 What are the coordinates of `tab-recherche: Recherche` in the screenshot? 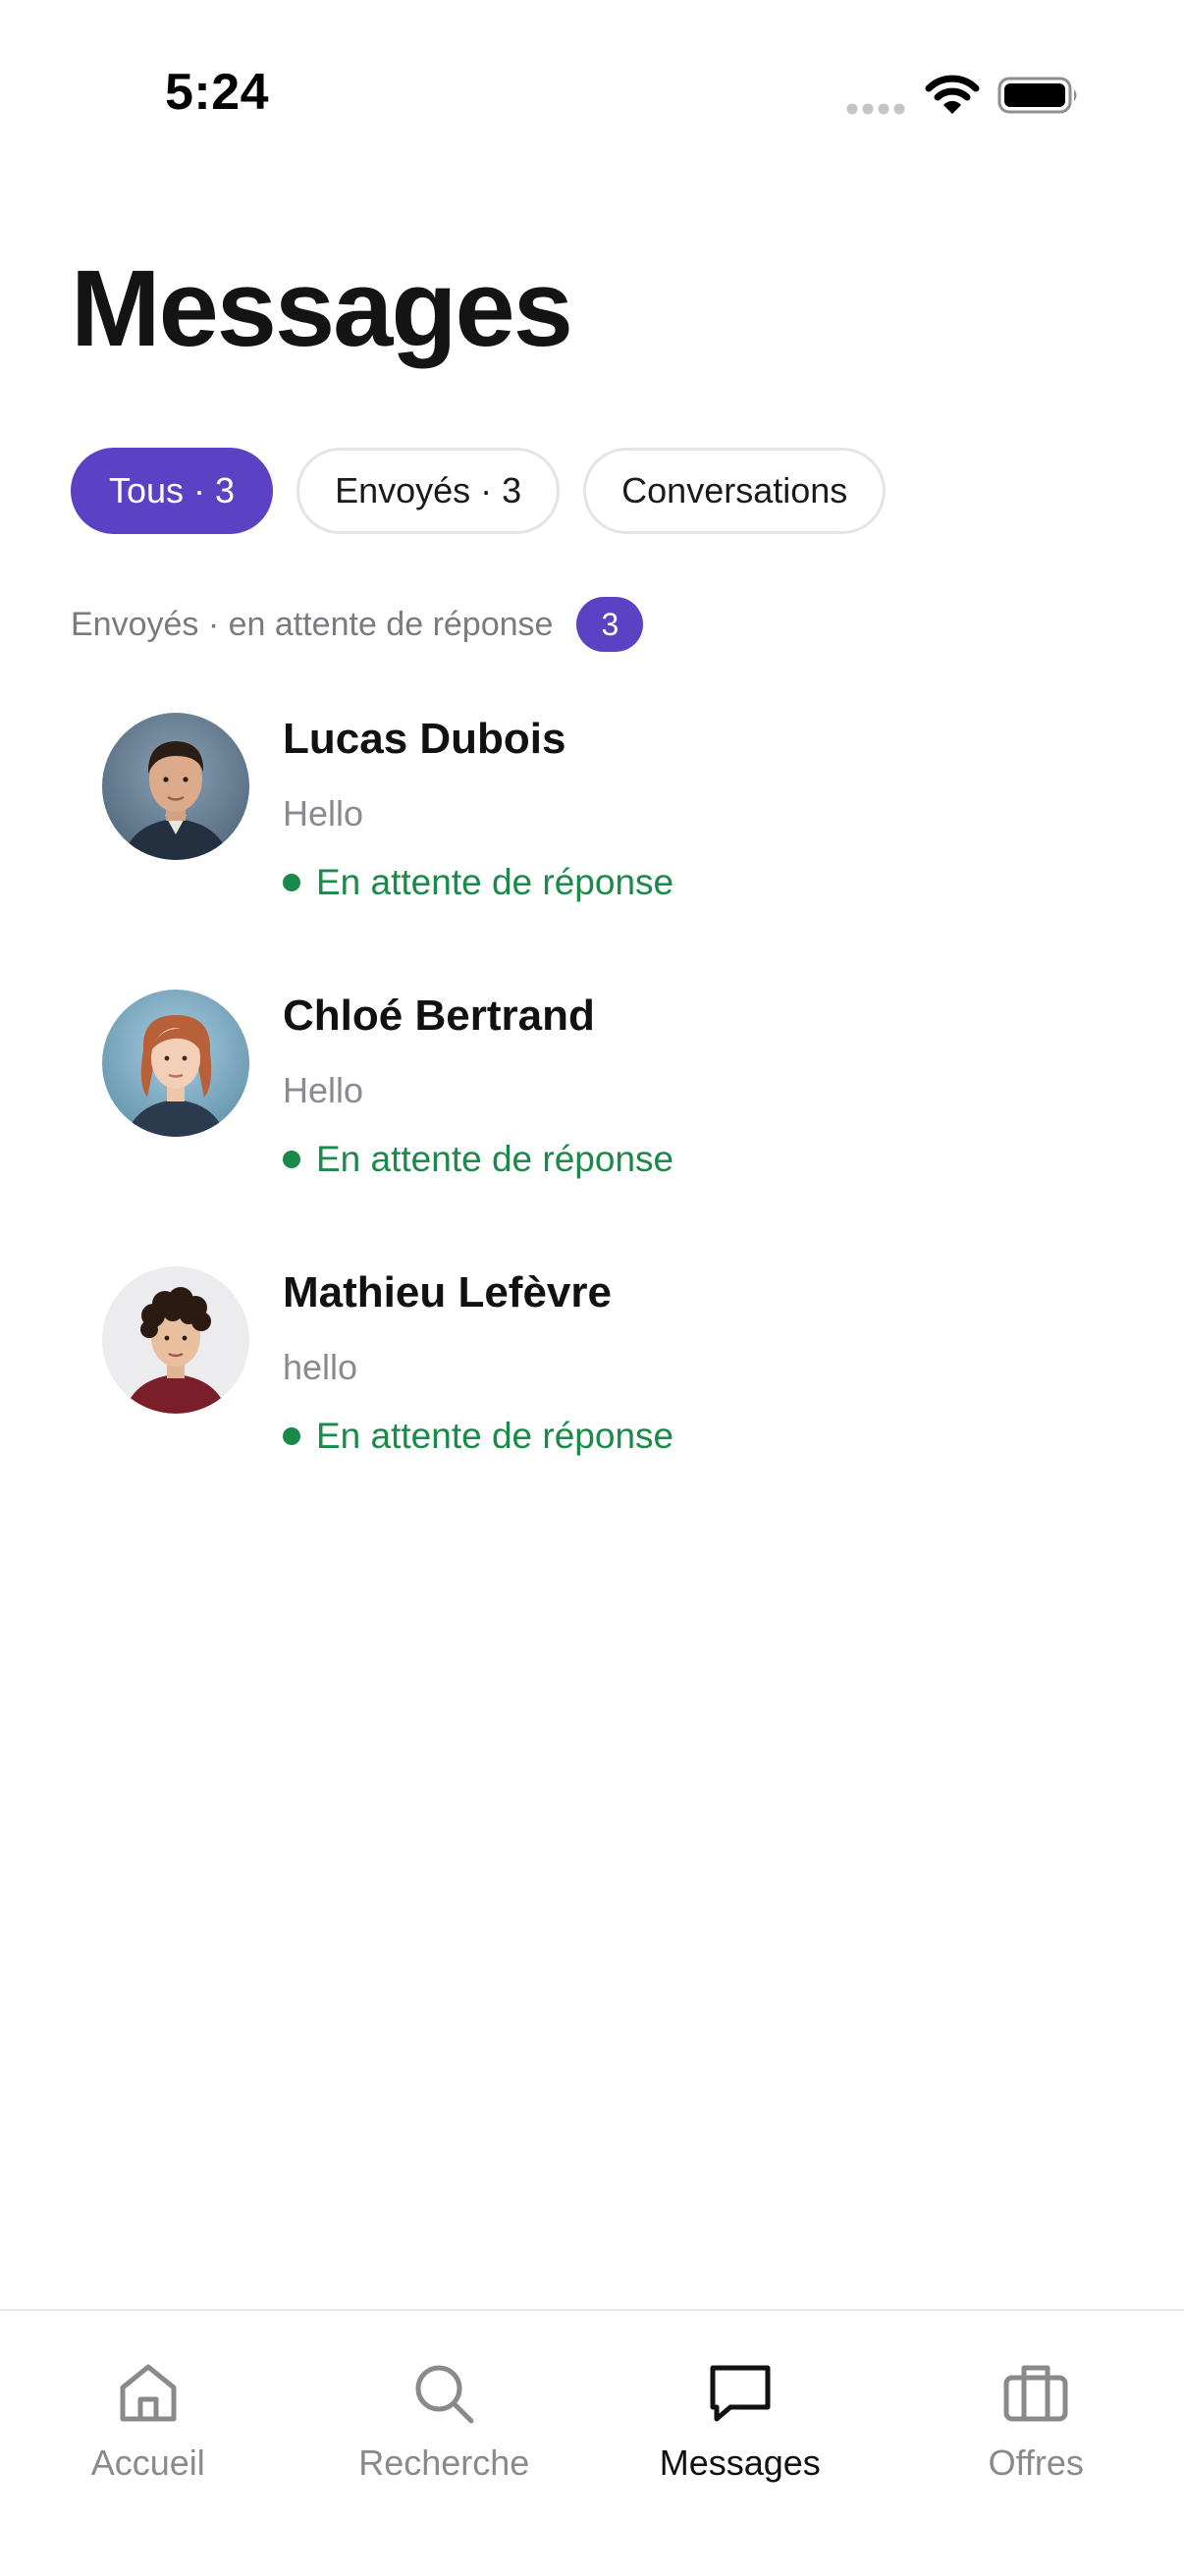 It's located at (444, 2443).